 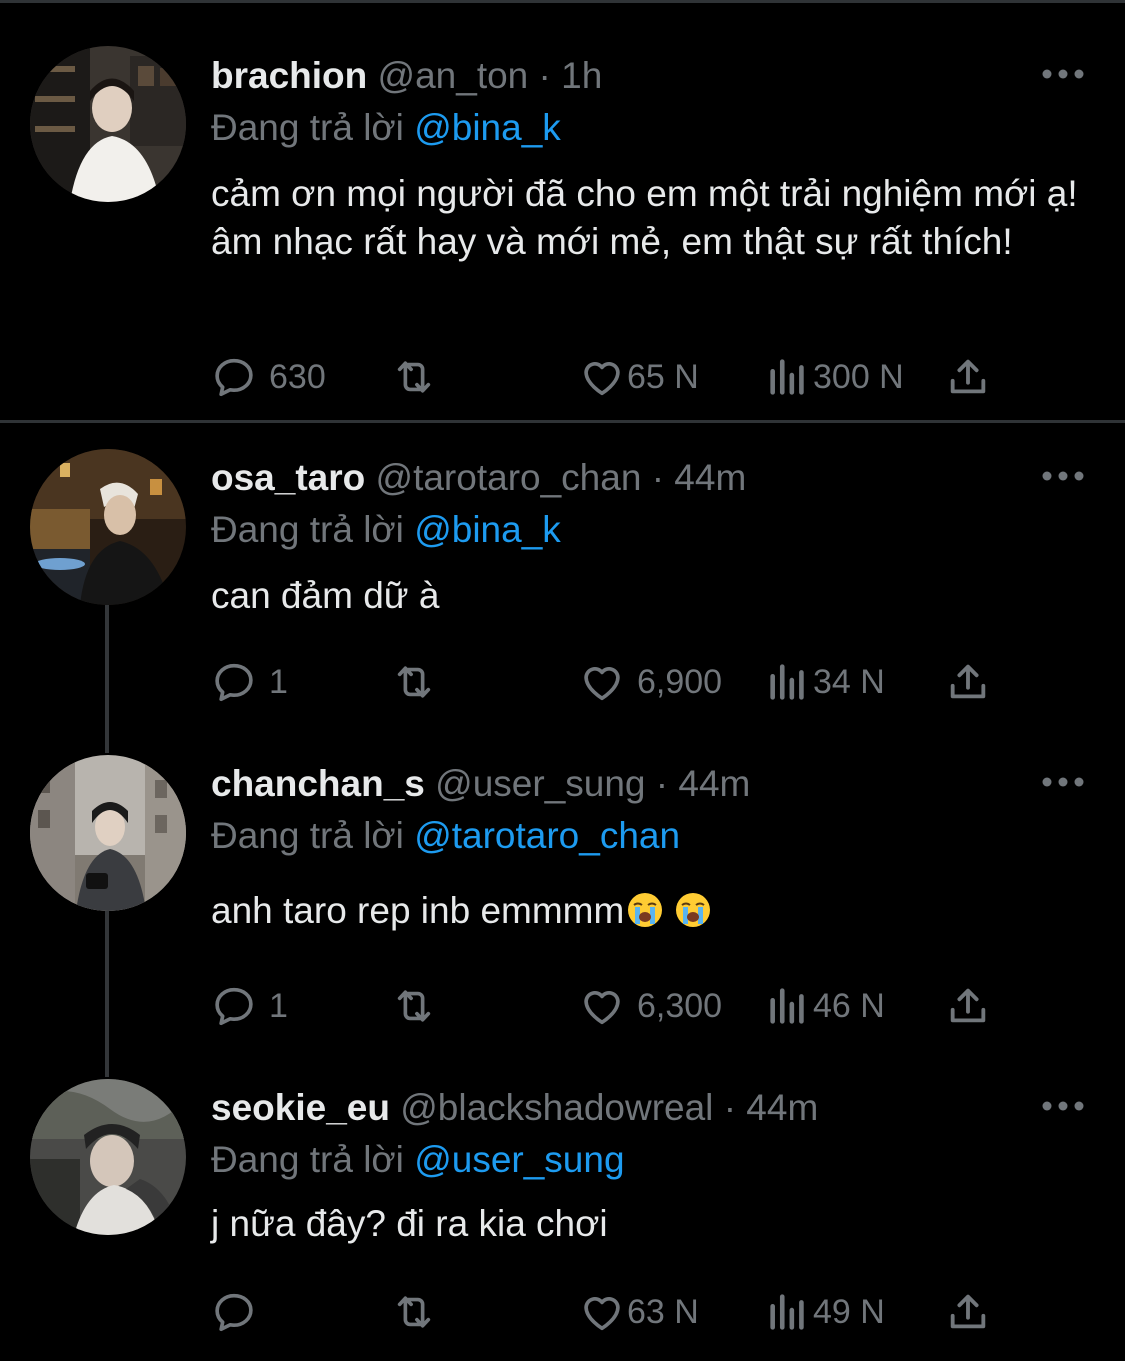 I want to click on tweet-divider, so click(x=562, y=421).